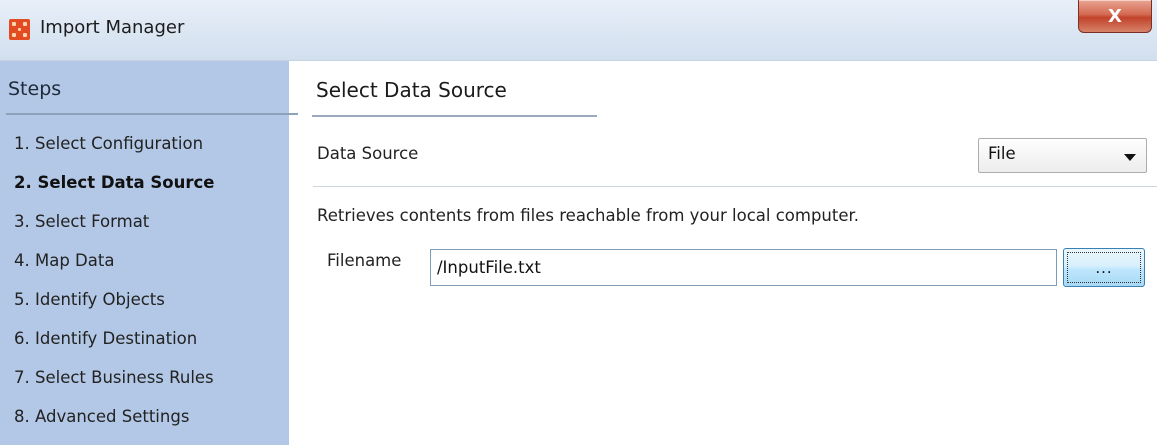  I want to click on step-map-data: 4. Map Data, so click(114, 270).